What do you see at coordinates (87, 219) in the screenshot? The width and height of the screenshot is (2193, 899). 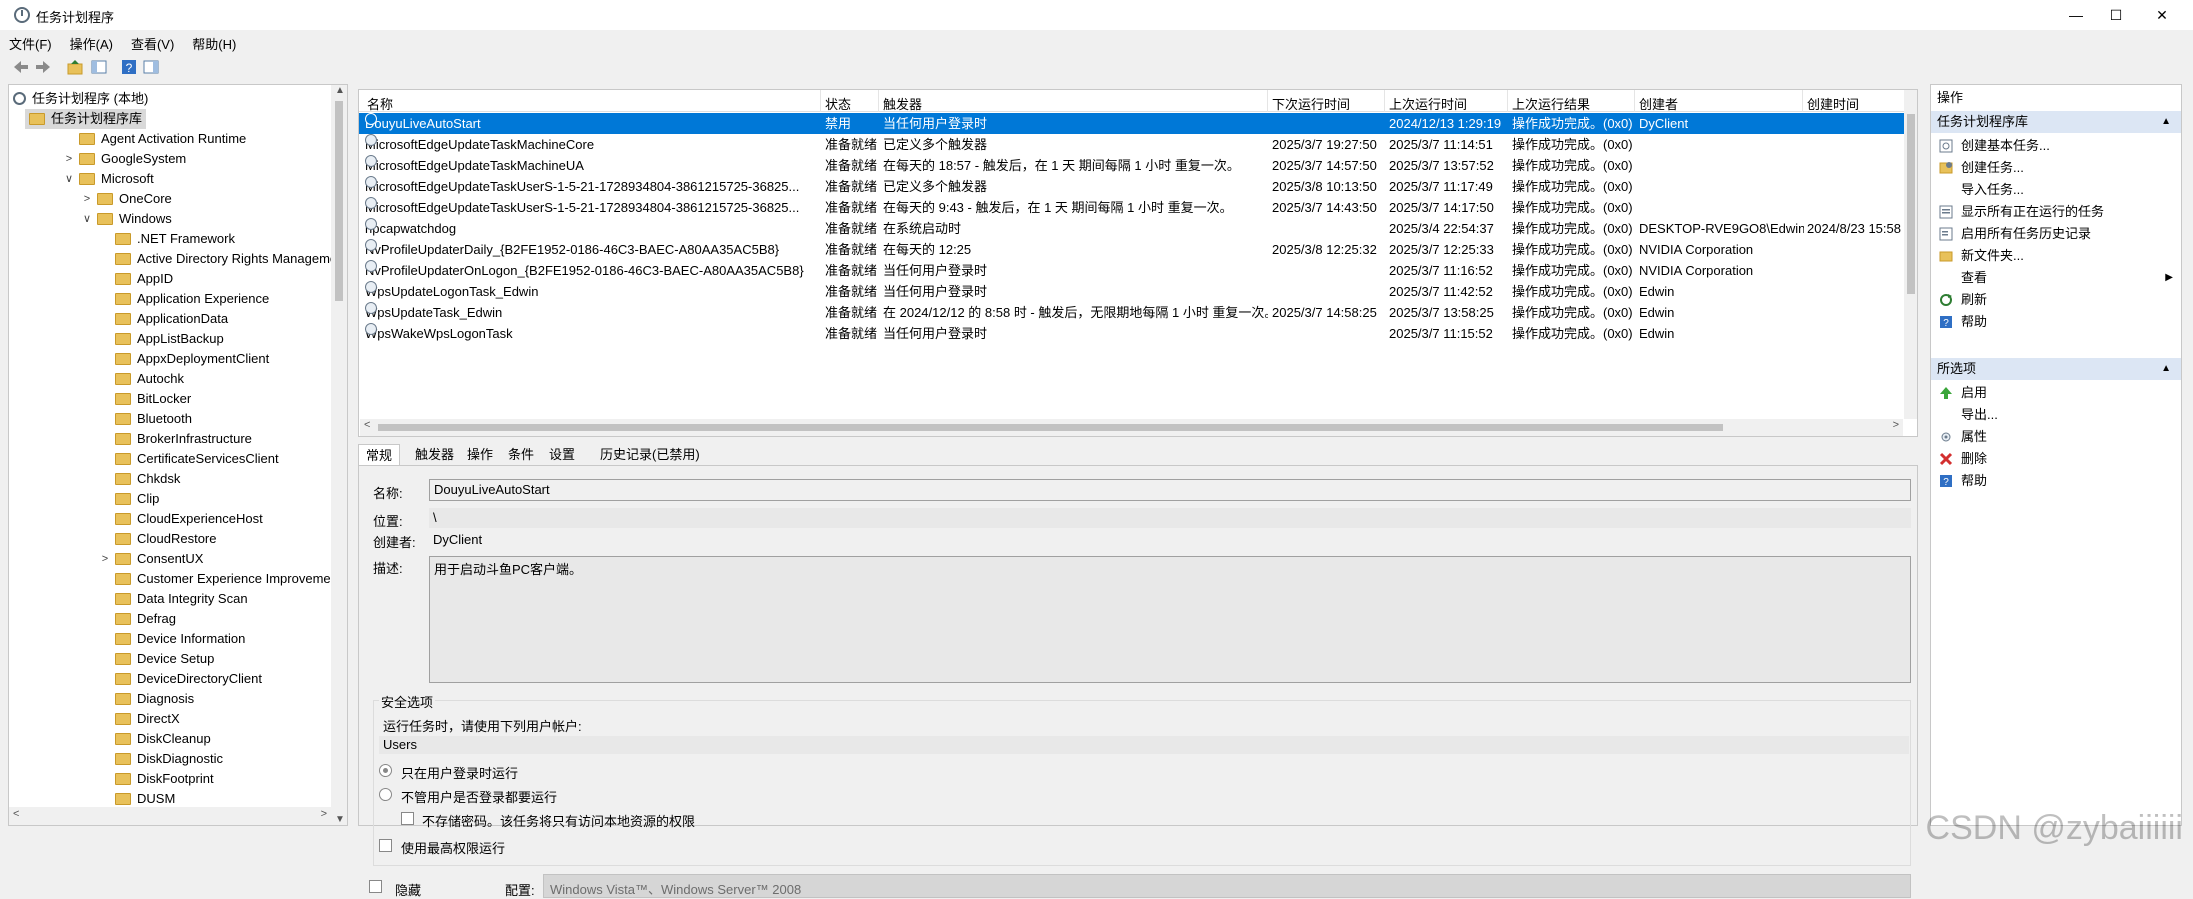 I see `collapse-icon: ∨` at bounding box center [87, 219].